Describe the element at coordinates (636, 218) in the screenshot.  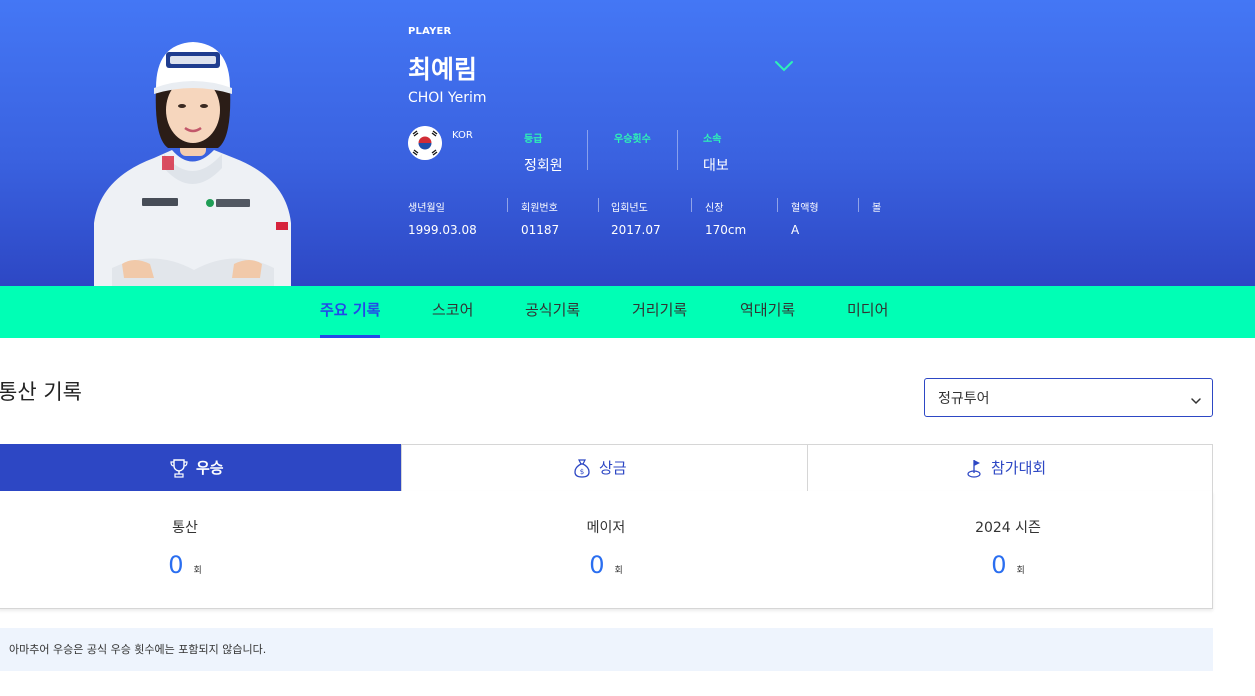
I see `info-join-year: 입회년도 2017.07` at that location.